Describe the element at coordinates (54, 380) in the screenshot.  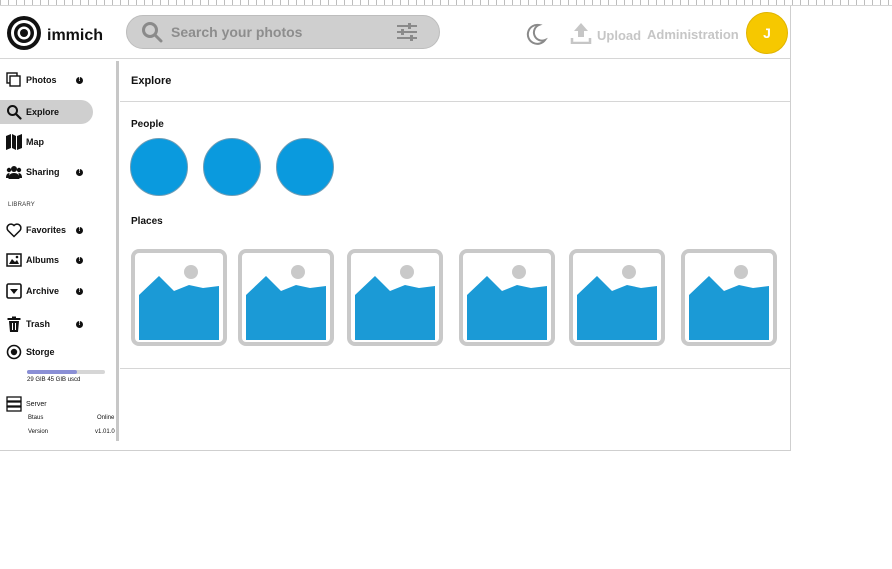
I see `storage-usage-text: 29 GIB 45 GIB uscd` at that location.